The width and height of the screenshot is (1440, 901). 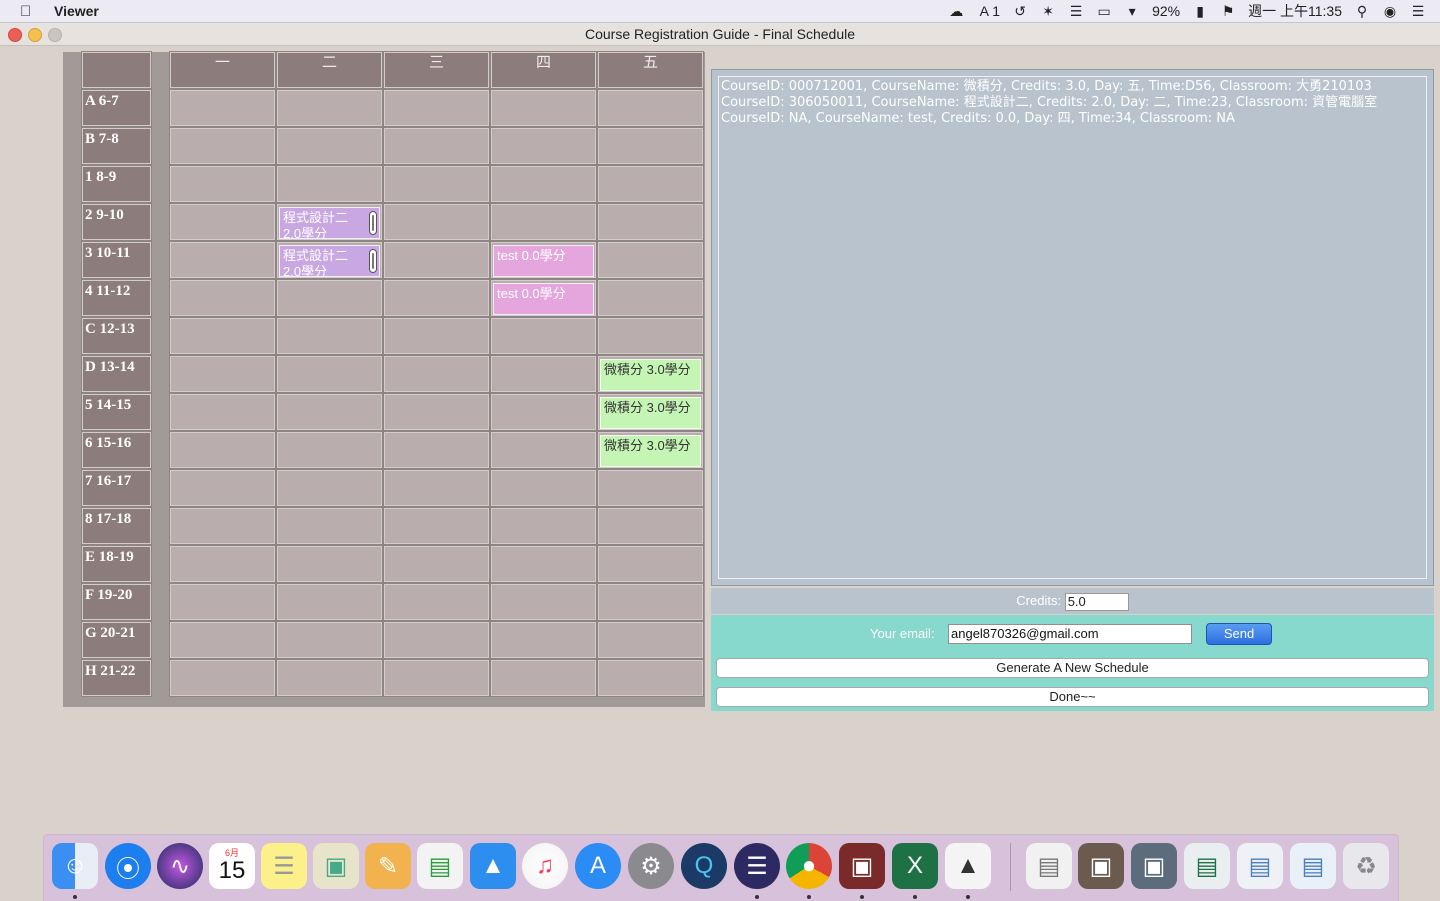 What do you see at coordinates (1362, 11) in the screenshot?
I see `spotlight-search-icon: ⚲` at bounding box center [1362, 11].